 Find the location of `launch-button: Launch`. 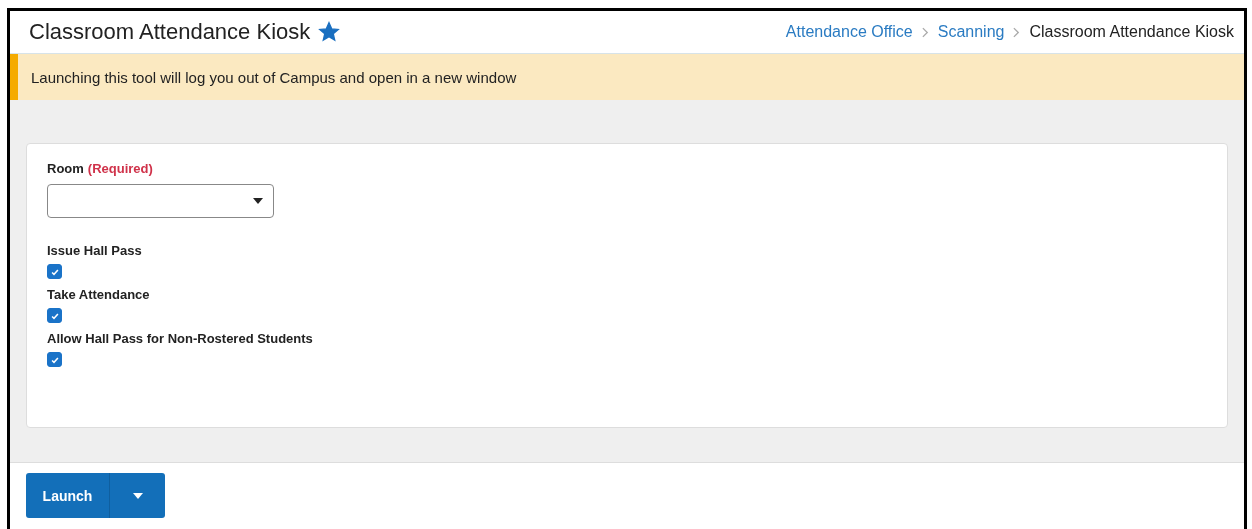

launch-button: Launch is located at coordinates (68, 495).